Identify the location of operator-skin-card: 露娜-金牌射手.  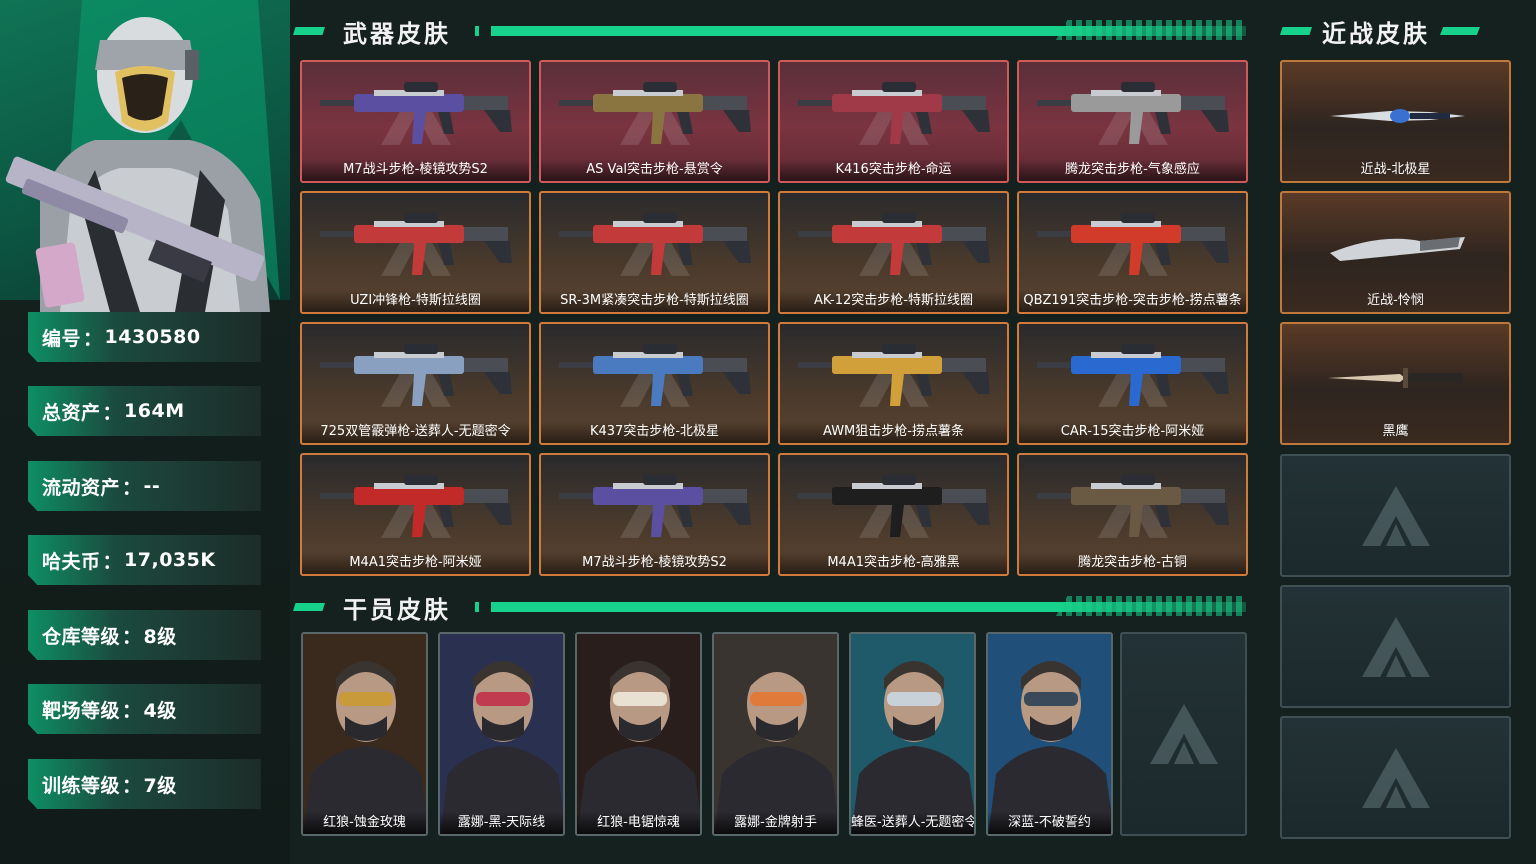
(775, 734).